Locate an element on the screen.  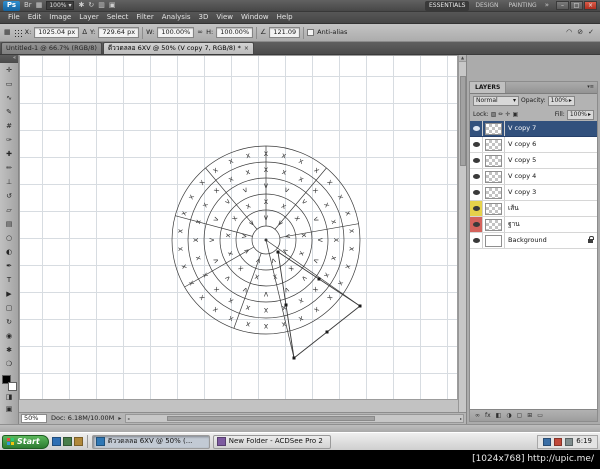
menu-item-3d: 3D is located at coordinates (204, 17).